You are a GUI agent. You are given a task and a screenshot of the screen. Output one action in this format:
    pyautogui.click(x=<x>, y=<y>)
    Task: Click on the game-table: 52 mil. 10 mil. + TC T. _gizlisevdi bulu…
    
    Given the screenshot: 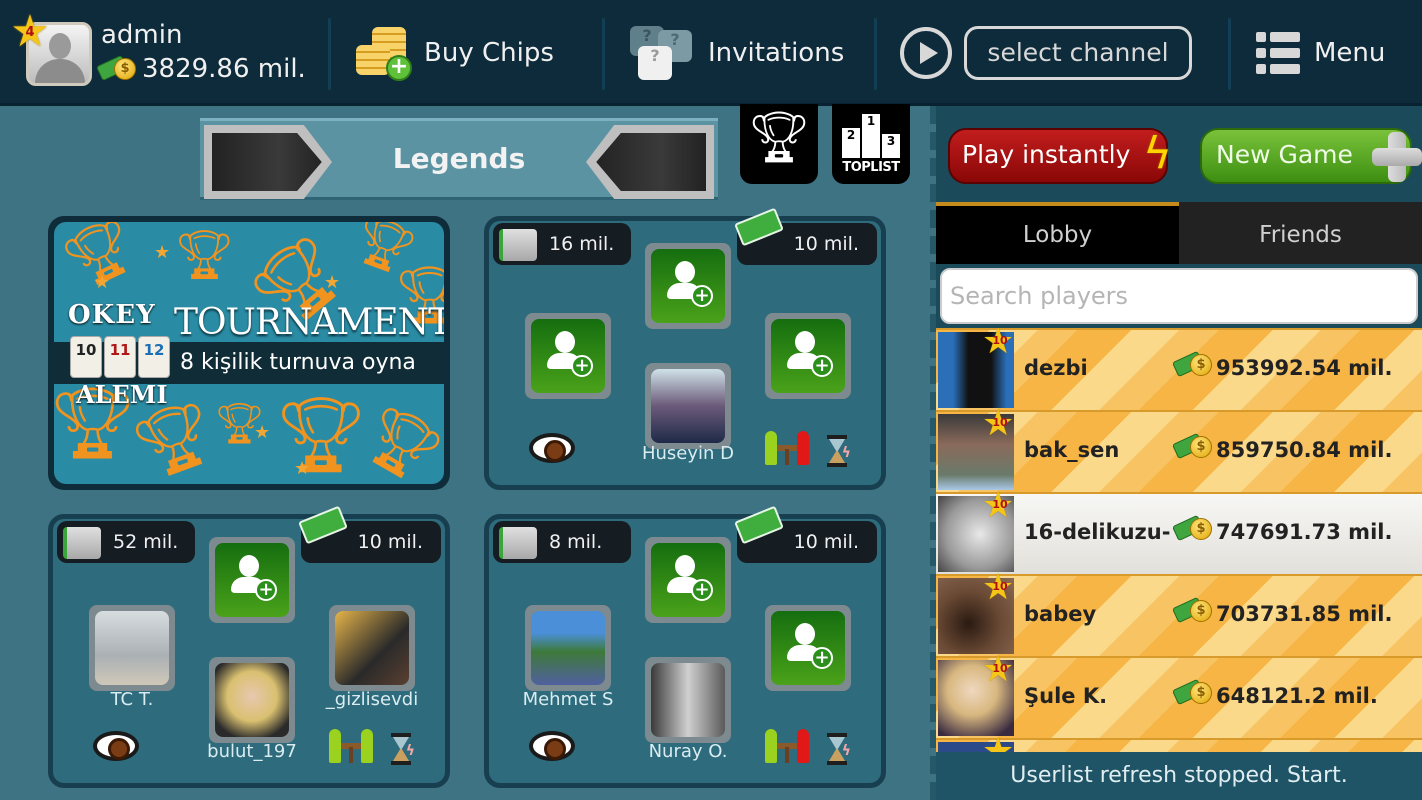 What is the action you would take?
    pyautogui.click(x=249, y=646)
    